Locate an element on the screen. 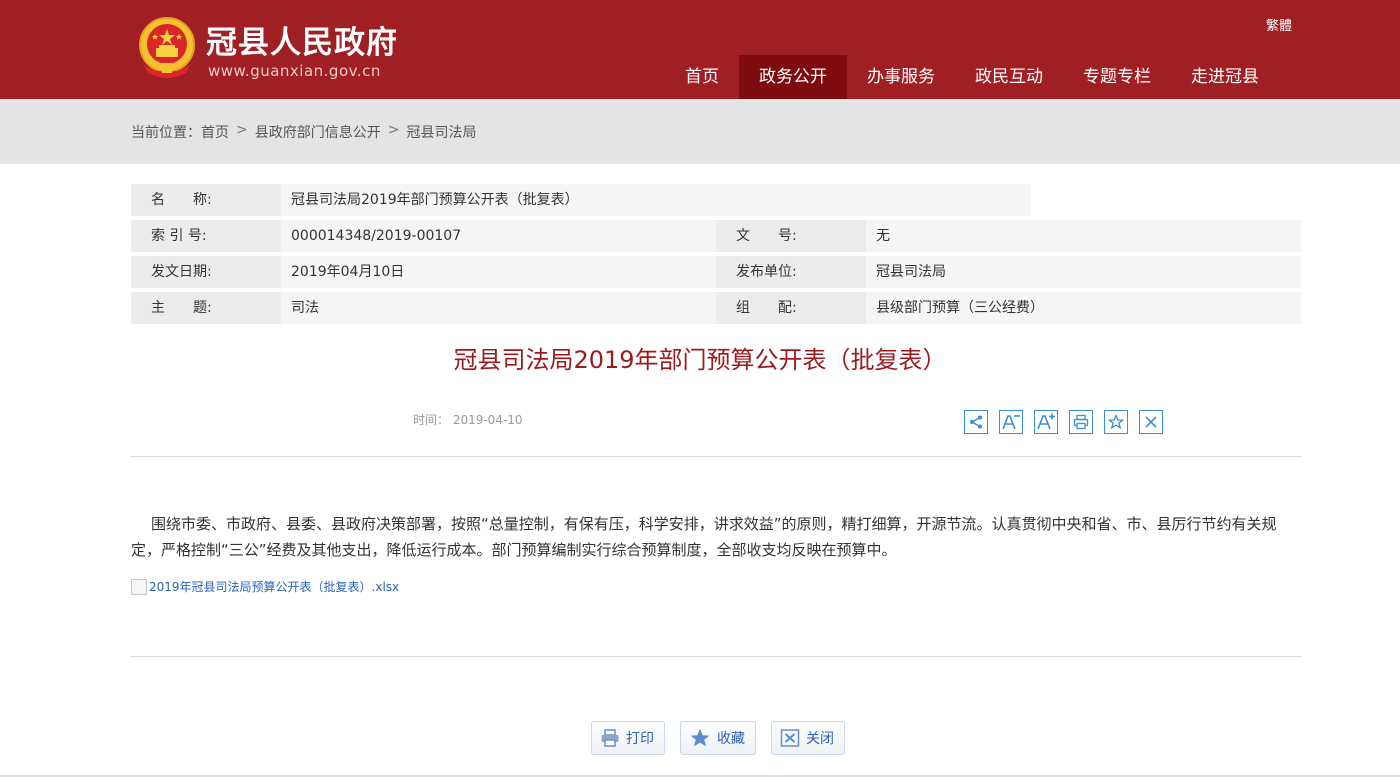  meta-label: 组 配: is located at coordinates (766, 308).